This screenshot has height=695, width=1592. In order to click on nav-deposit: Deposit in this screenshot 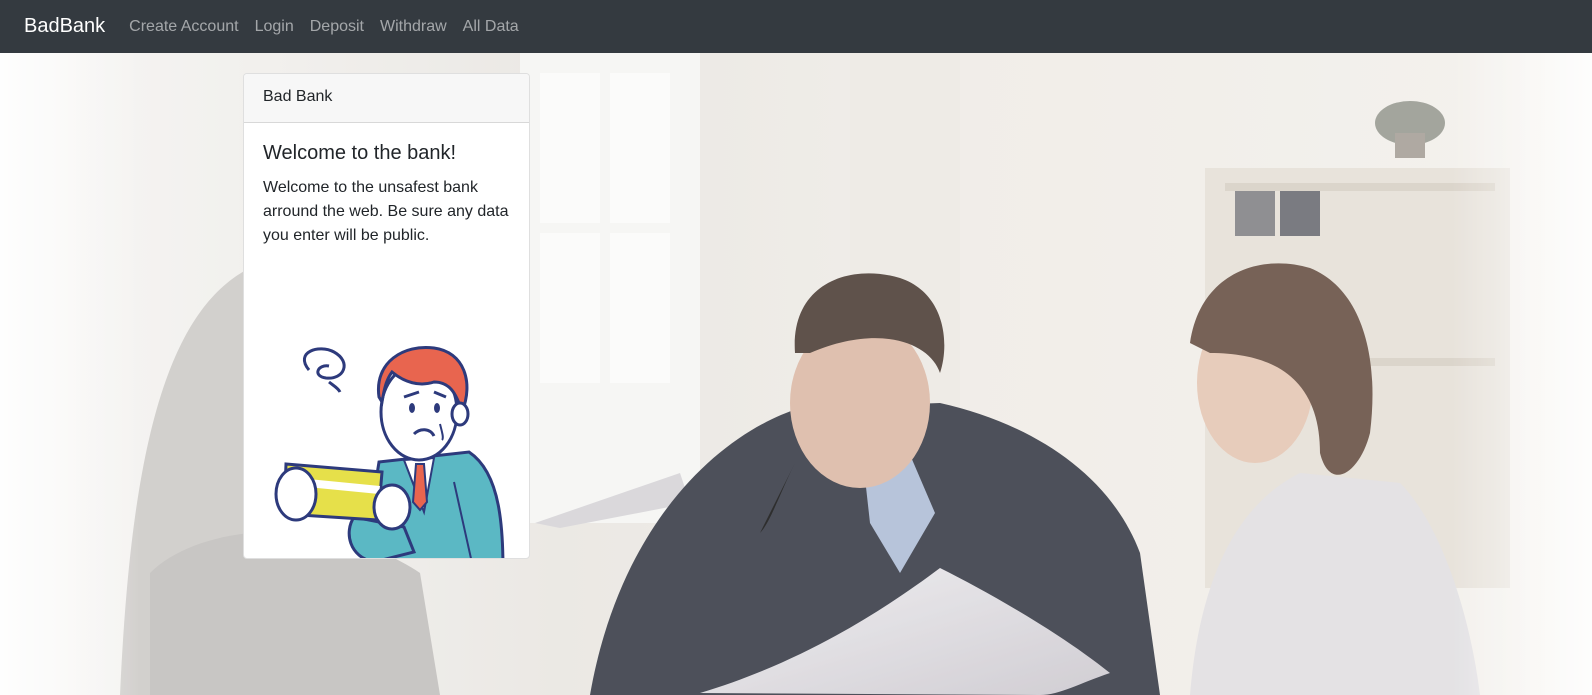, I will do `click(337, 27)`.